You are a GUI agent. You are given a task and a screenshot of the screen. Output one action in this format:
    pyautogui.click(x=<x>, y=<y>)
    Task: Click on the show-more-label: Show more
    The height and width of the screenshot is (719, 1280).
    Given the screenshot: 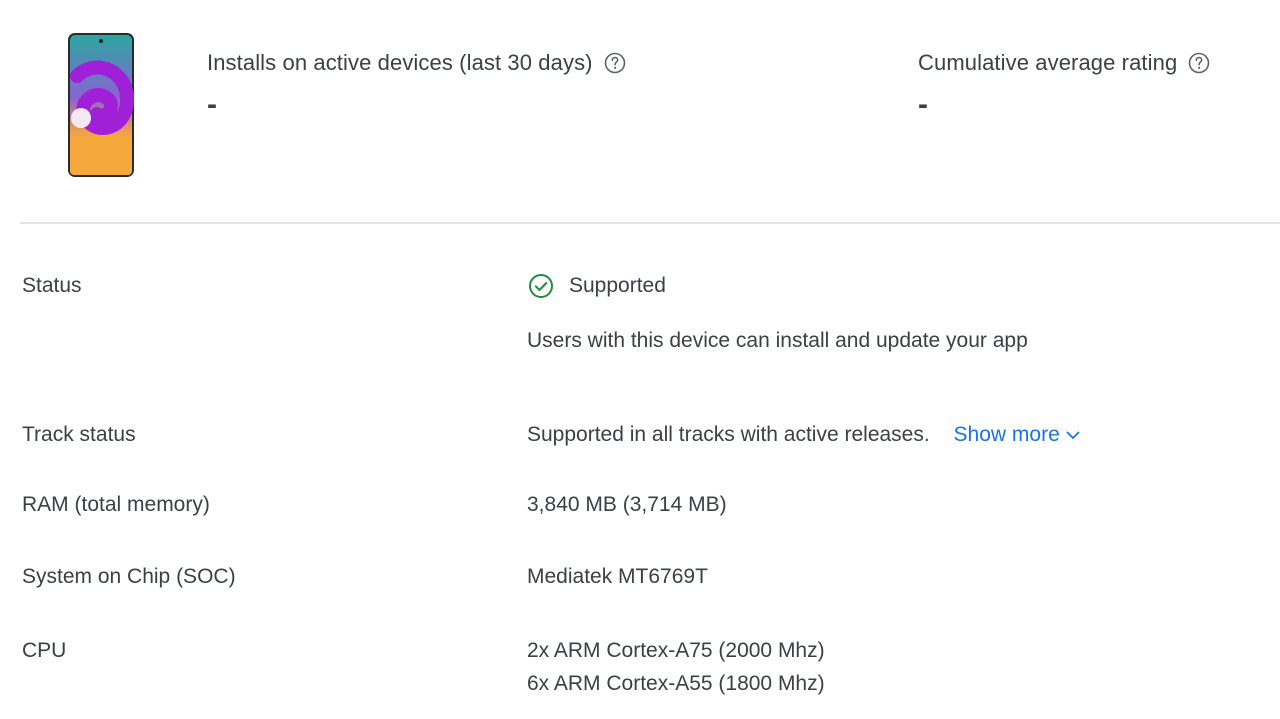 What is the action you would take?
    pyautogui.click(x=1006, y=434)
    